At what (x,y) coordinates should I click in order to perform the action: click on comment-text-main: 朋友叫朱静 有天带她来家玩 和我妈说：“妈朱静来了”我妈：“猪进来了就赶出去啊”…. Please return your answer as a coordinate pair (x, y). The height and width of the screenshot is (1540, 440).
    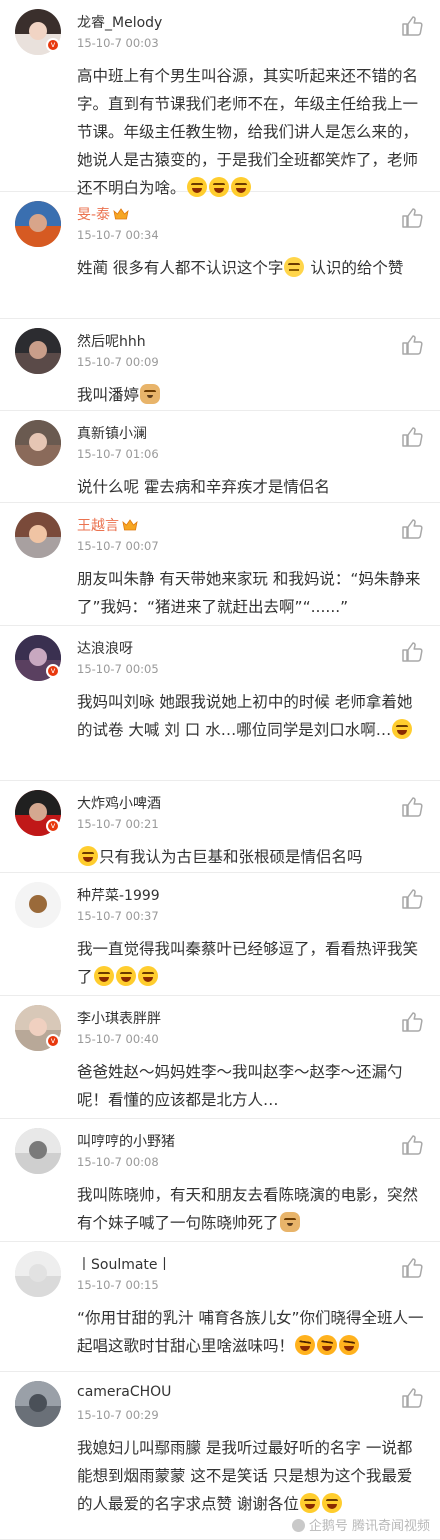
    Looking at the image, I should click on (249, 593).